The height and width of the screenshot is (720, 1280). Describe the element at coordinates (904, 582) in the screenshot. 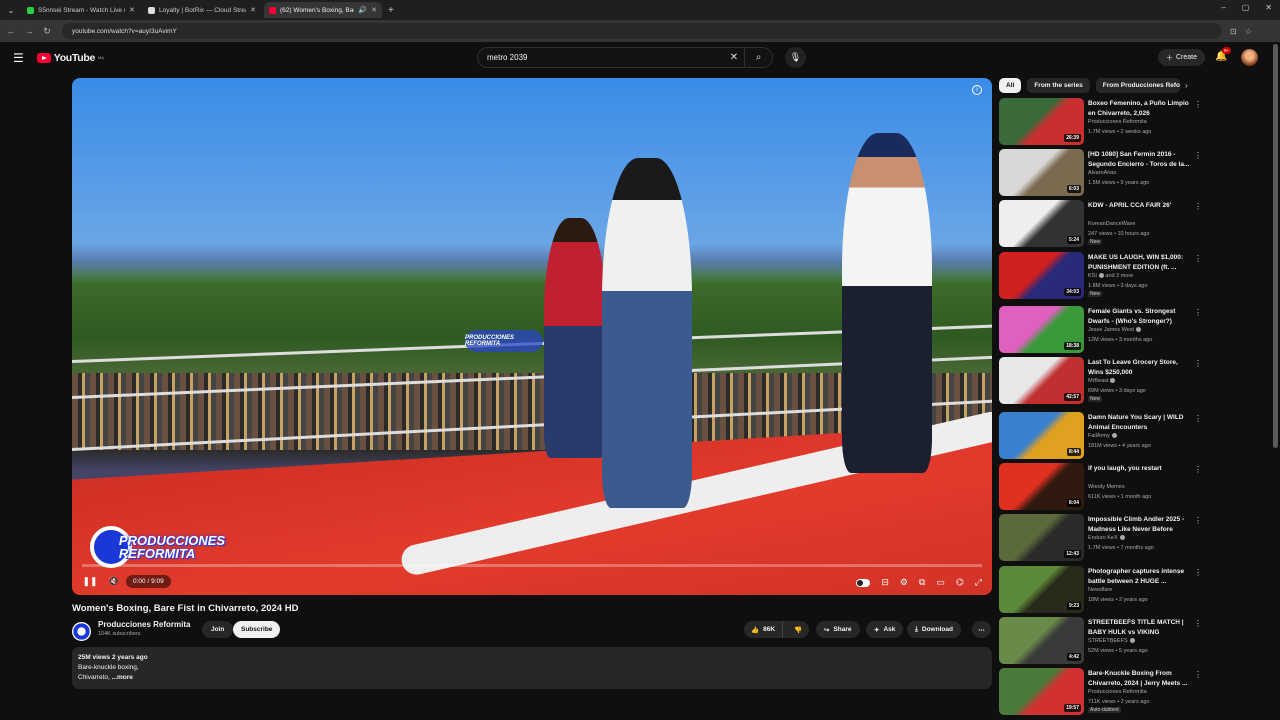

I see `settings-gear-icon: ⚙` at that location.